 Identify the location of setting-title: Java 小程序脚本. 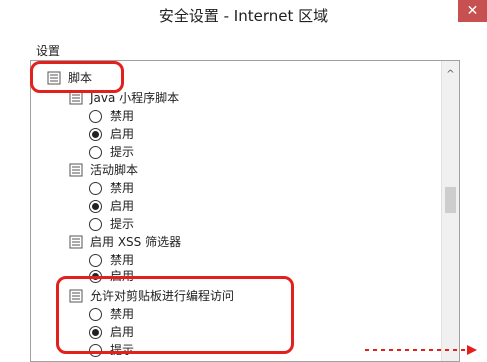
(135, 98).